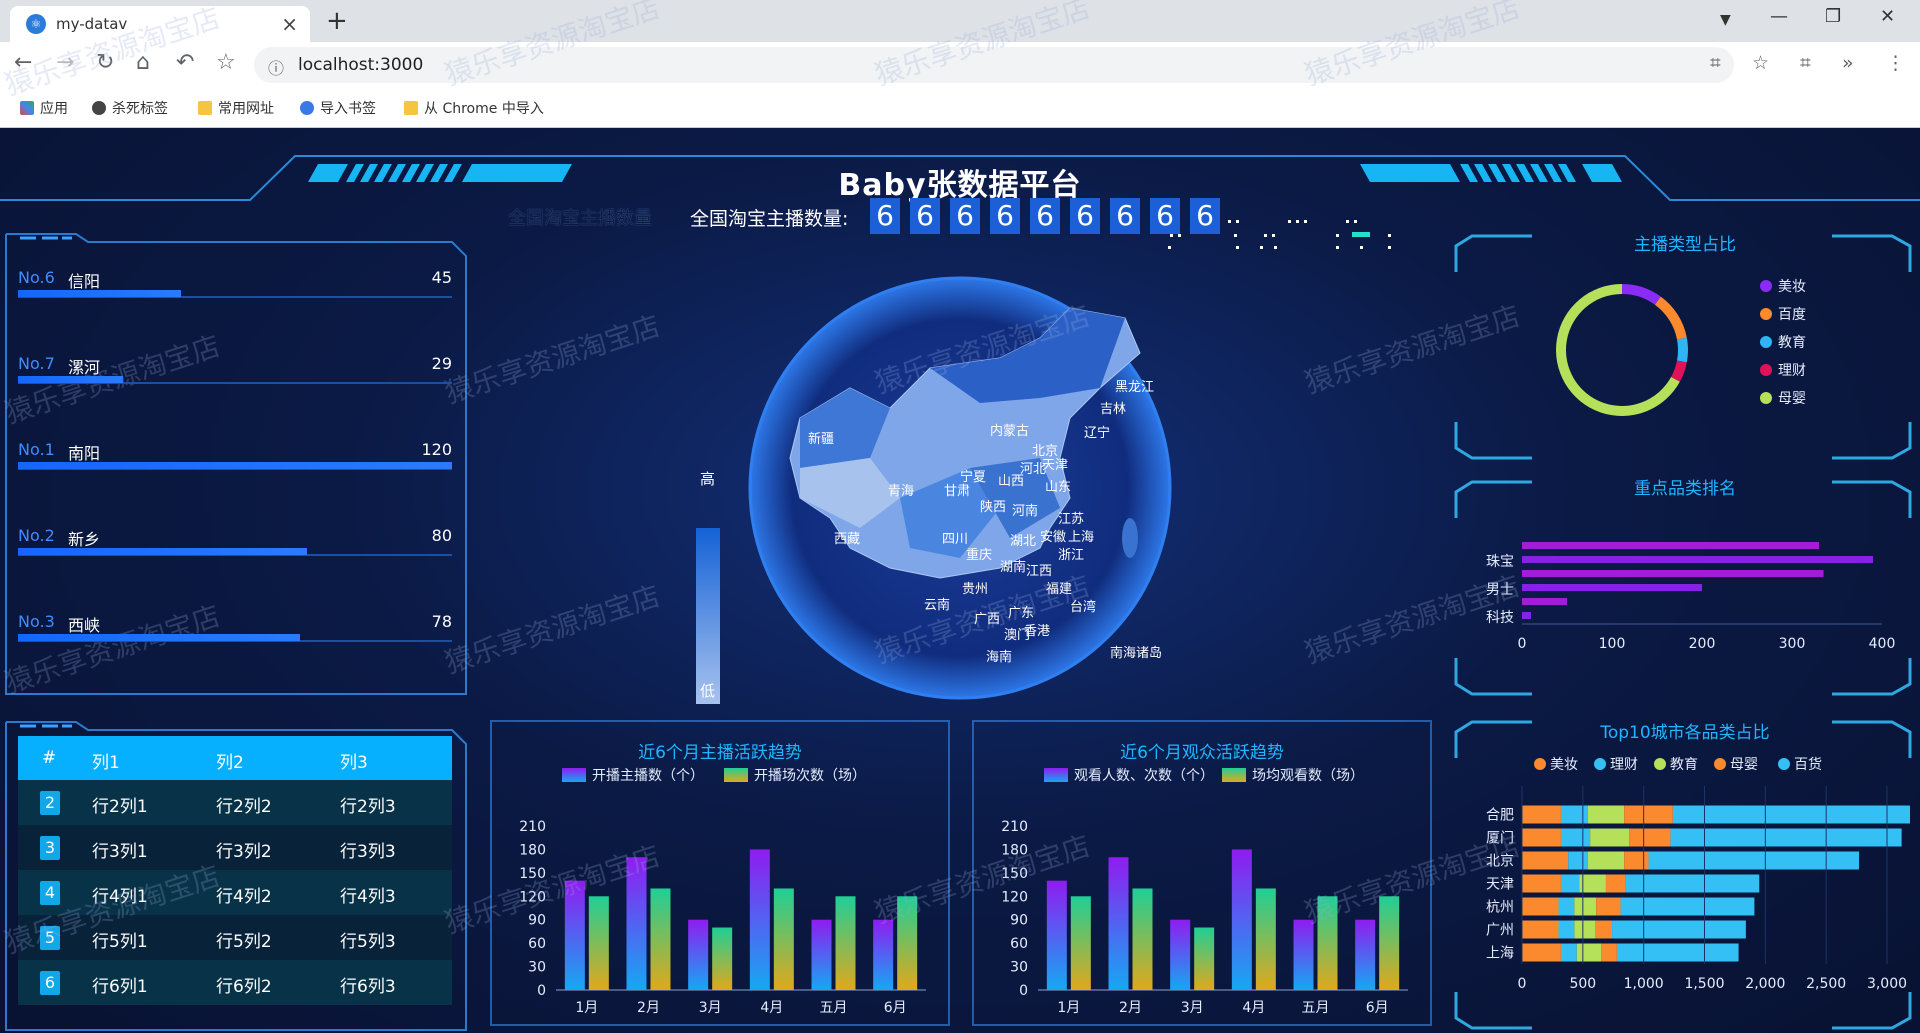  I want to click on info-icon: ⓘ, so click(276, 67).